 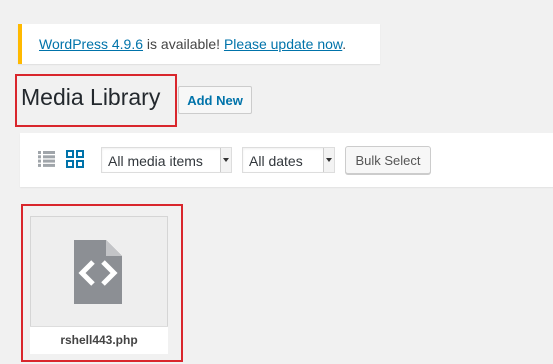 I want to click on media-type-filter: All media items, so click(x=166, y=160).